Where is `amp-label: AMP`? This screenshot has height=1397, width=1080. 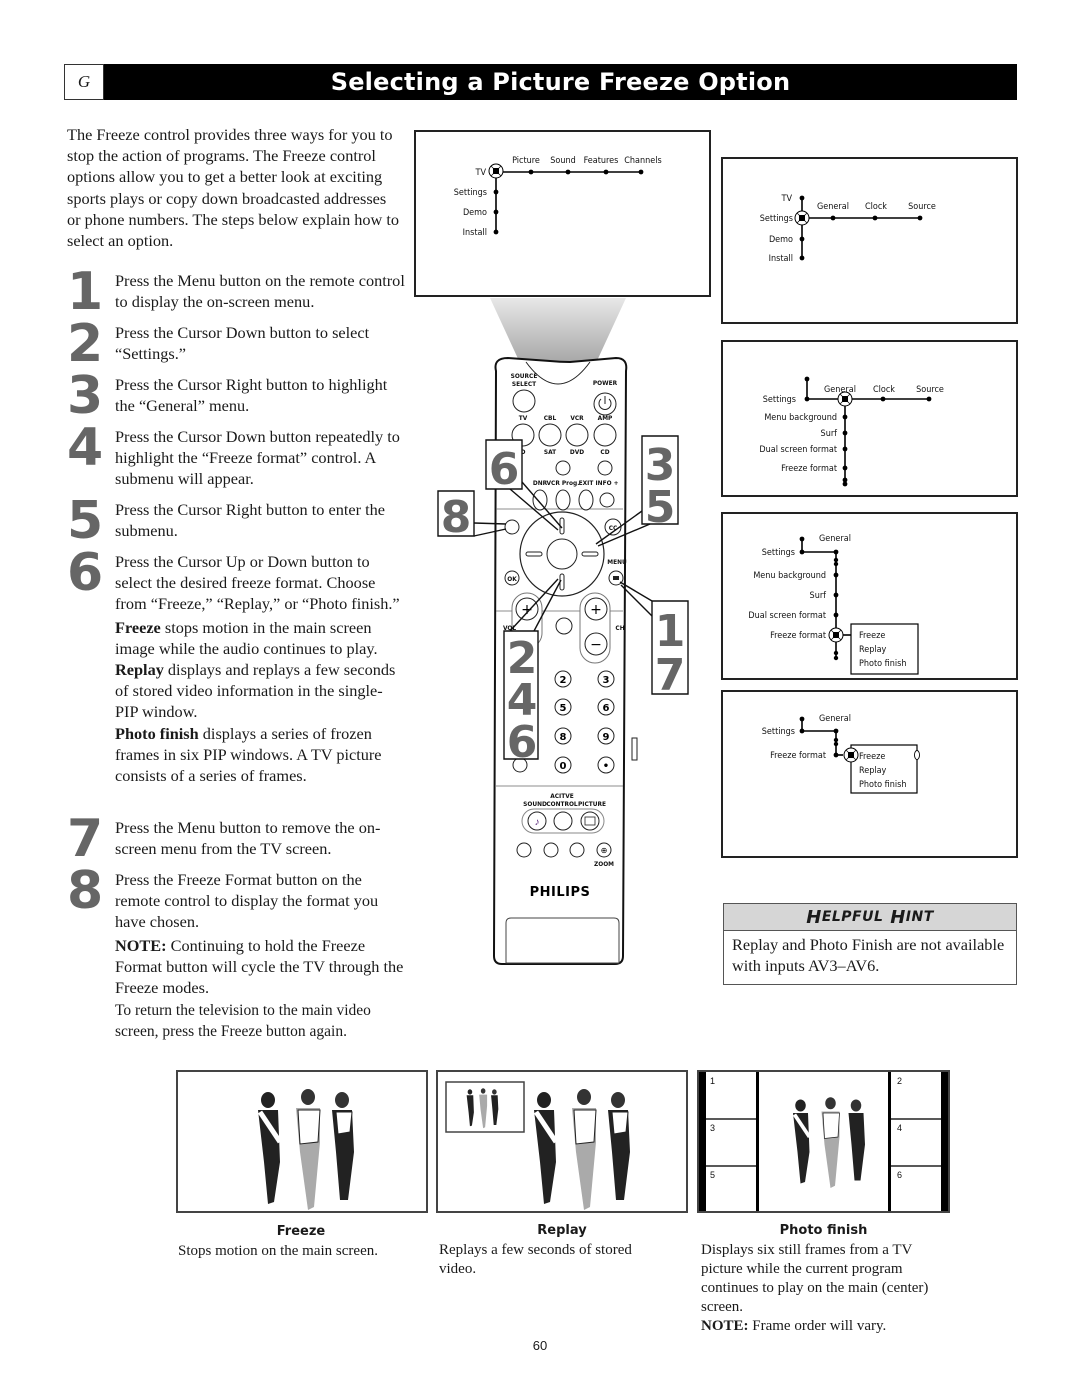
amp-label: AMP is located at coordinates (605, 418).